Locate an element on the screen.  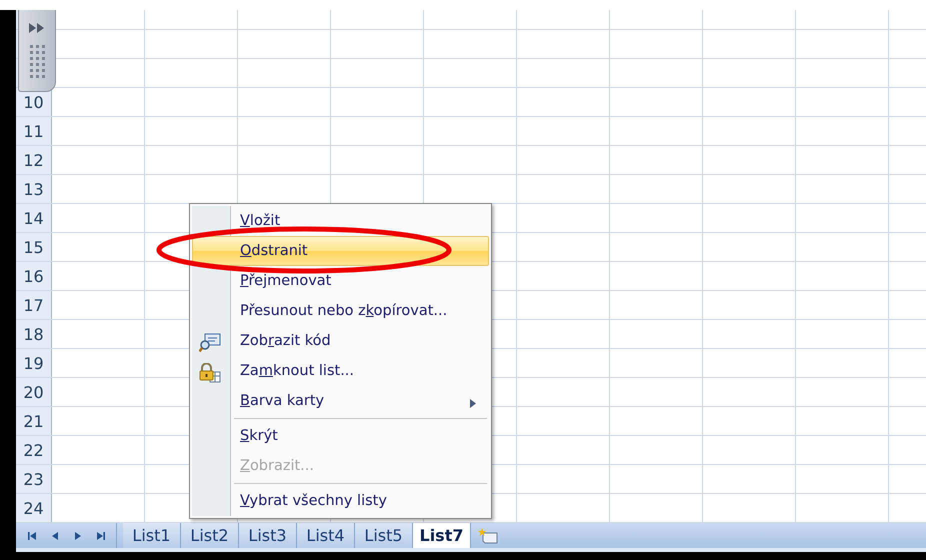
submenu-arrow-icon is located at coordinates (473, 403).